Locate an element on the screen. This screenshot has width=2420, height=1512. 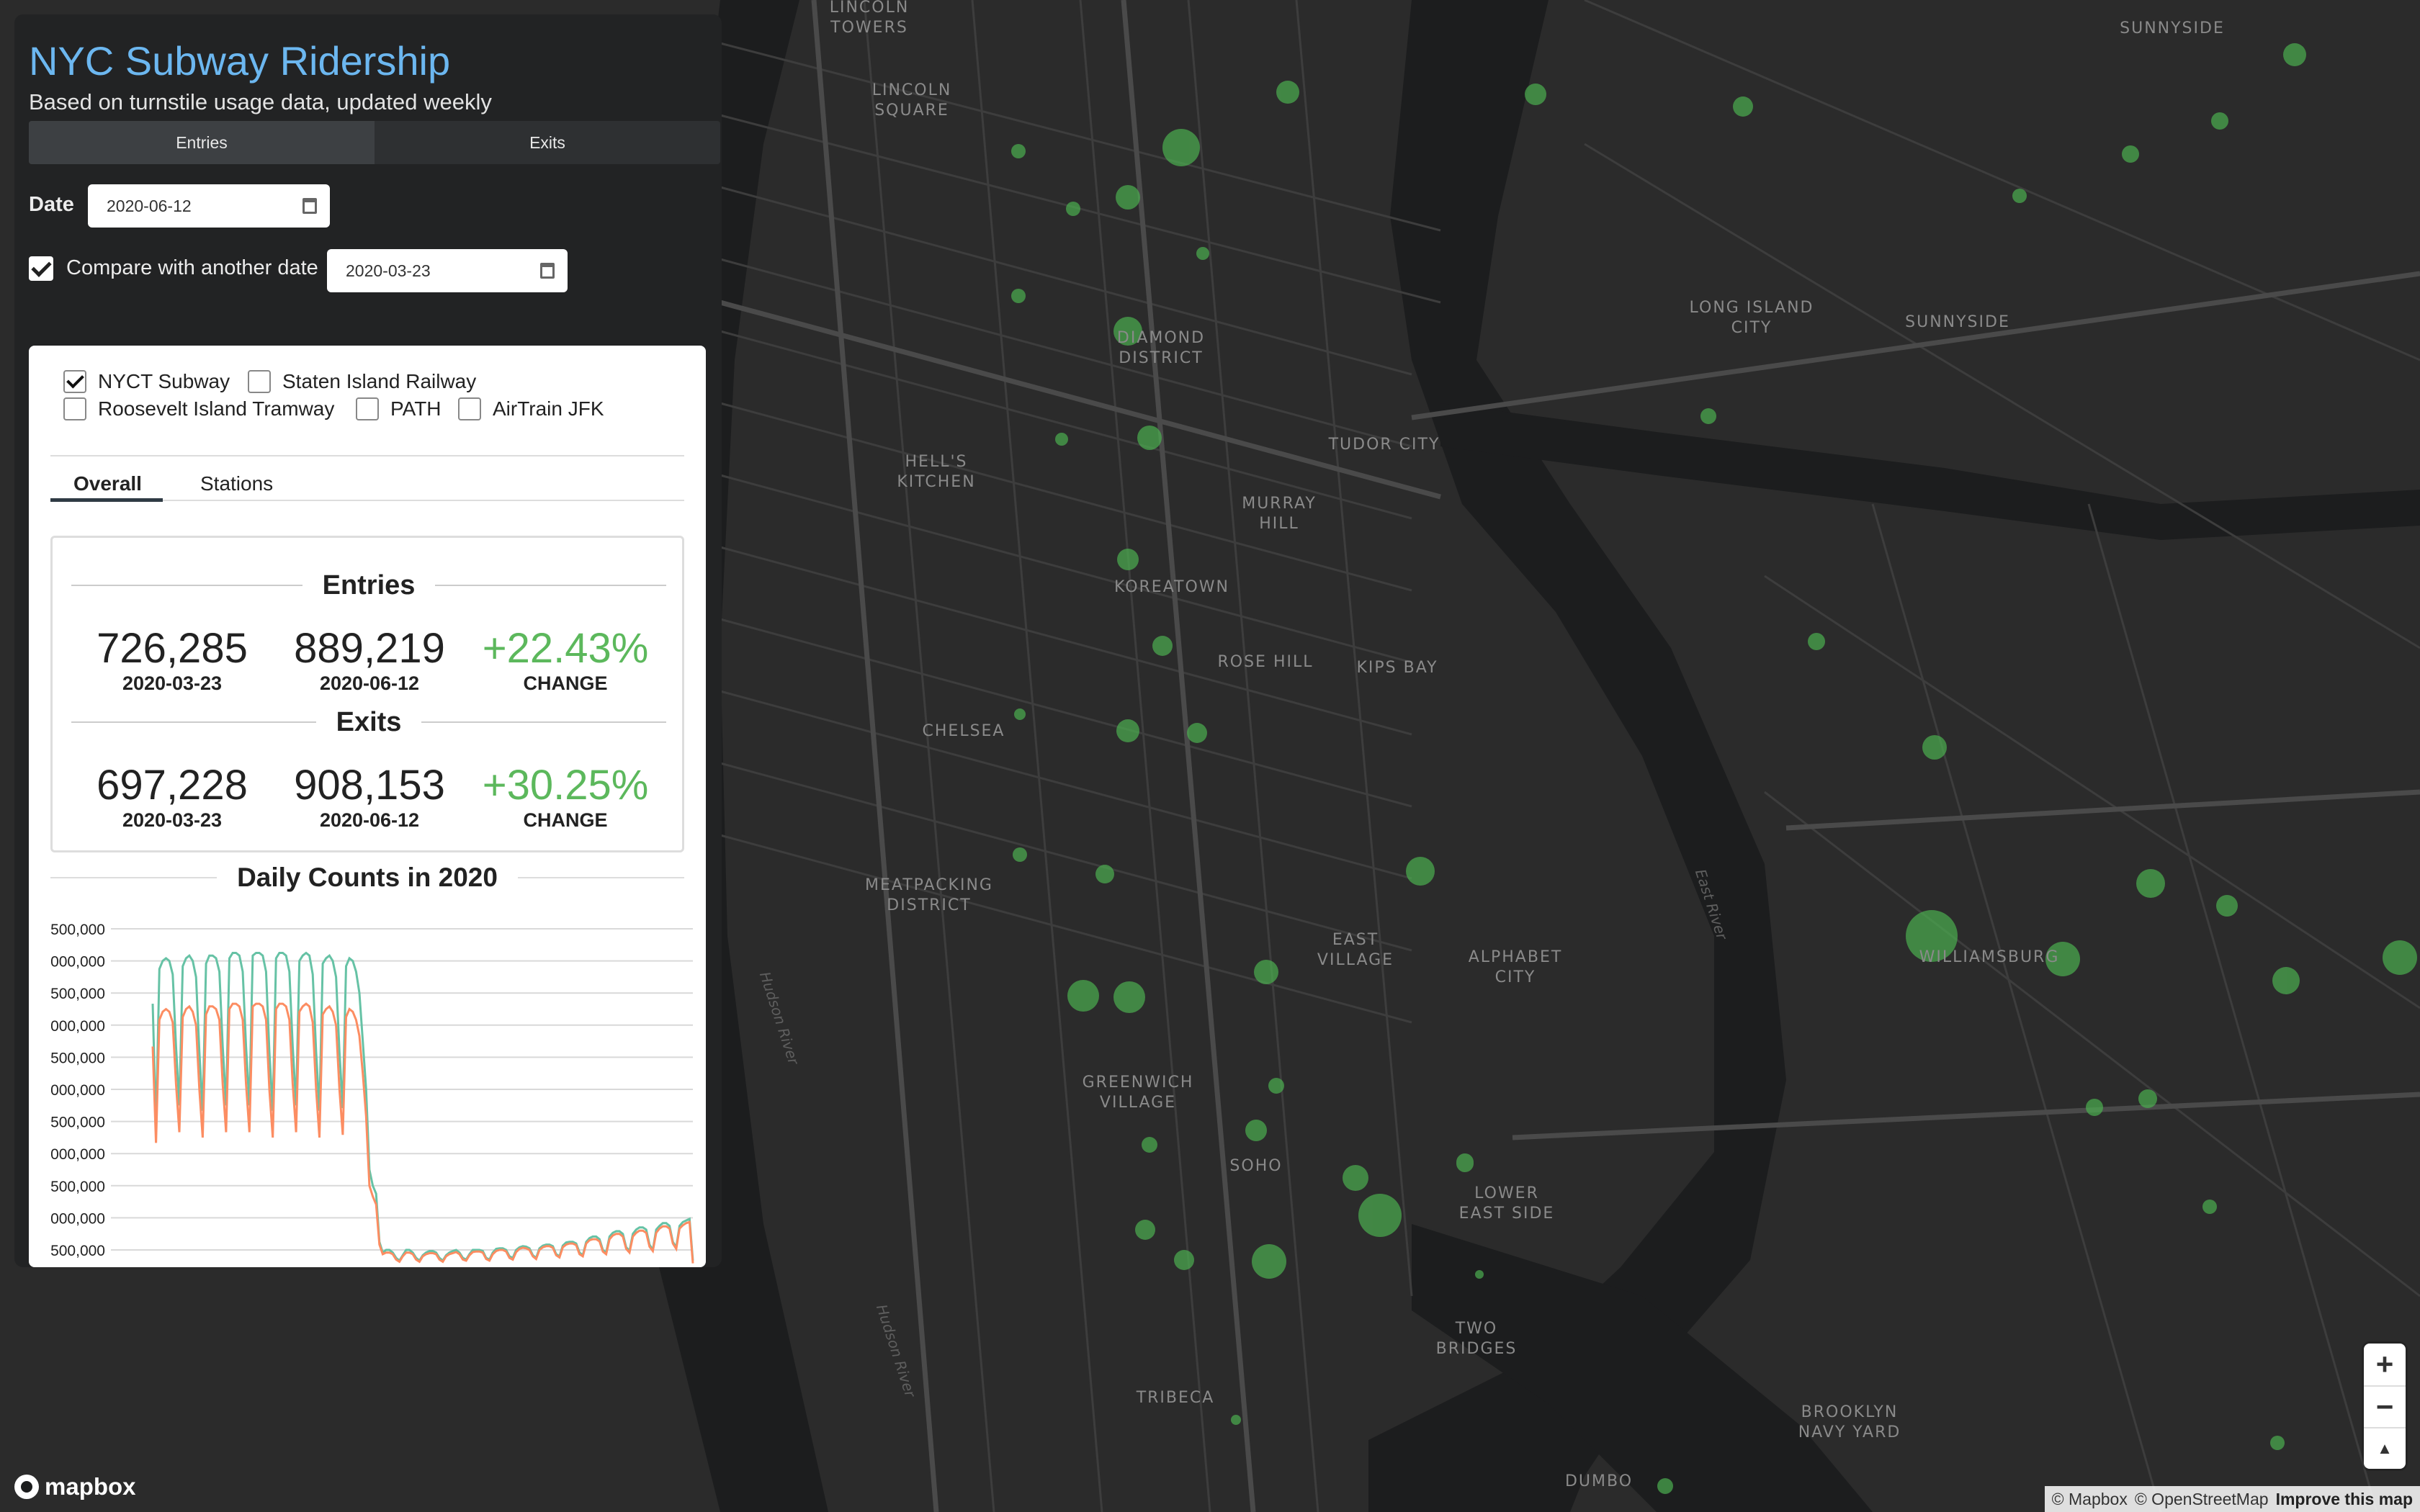
system-staten-island-railway: Staten Island Railway is located at coordinates (362, 381).